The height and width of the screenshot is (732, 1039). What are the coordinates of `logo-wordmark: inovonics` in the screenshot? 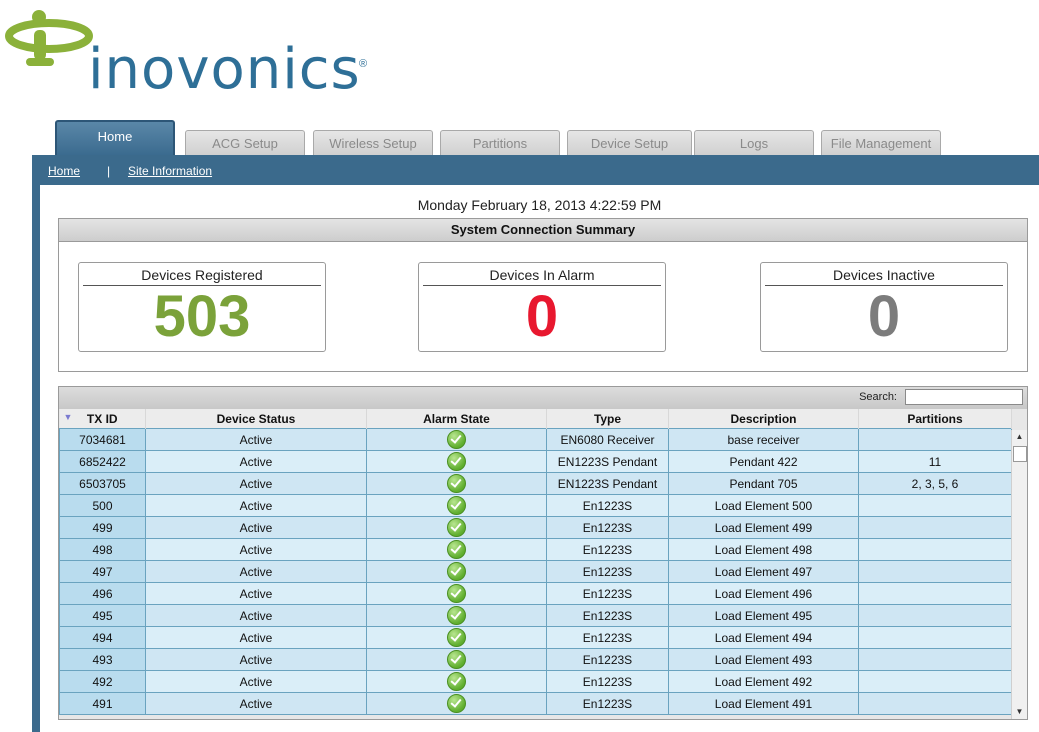 It's located at (224, 69).